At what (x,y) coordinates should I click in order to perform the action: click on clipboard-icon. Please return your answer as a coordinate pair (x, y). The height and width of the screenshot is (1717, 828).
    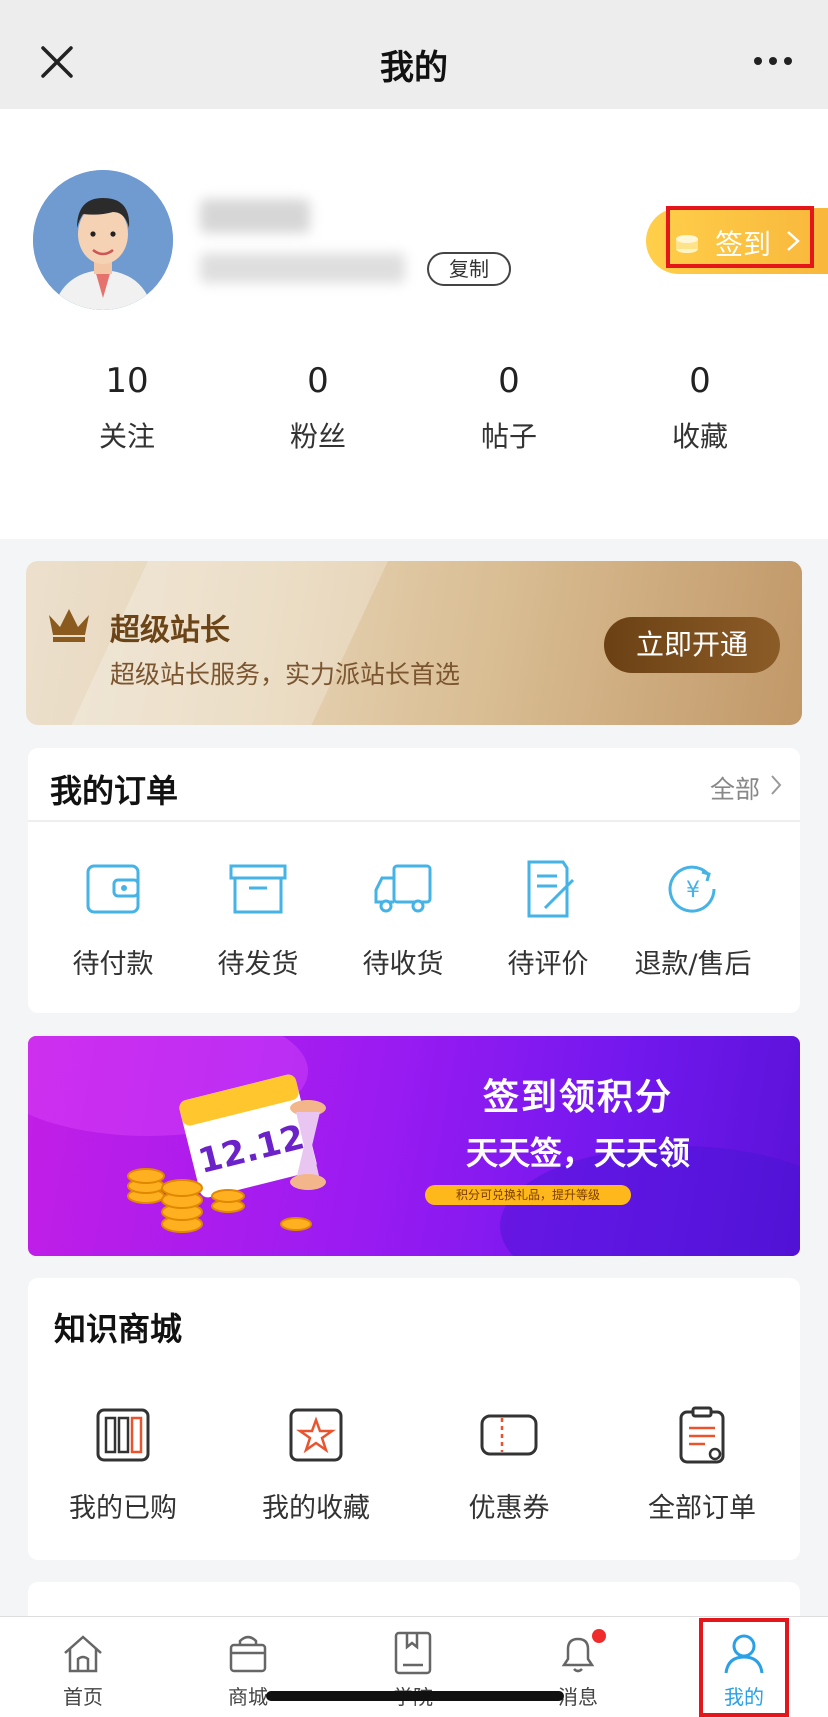
    Looking at the image, I should click on (702, 1435).